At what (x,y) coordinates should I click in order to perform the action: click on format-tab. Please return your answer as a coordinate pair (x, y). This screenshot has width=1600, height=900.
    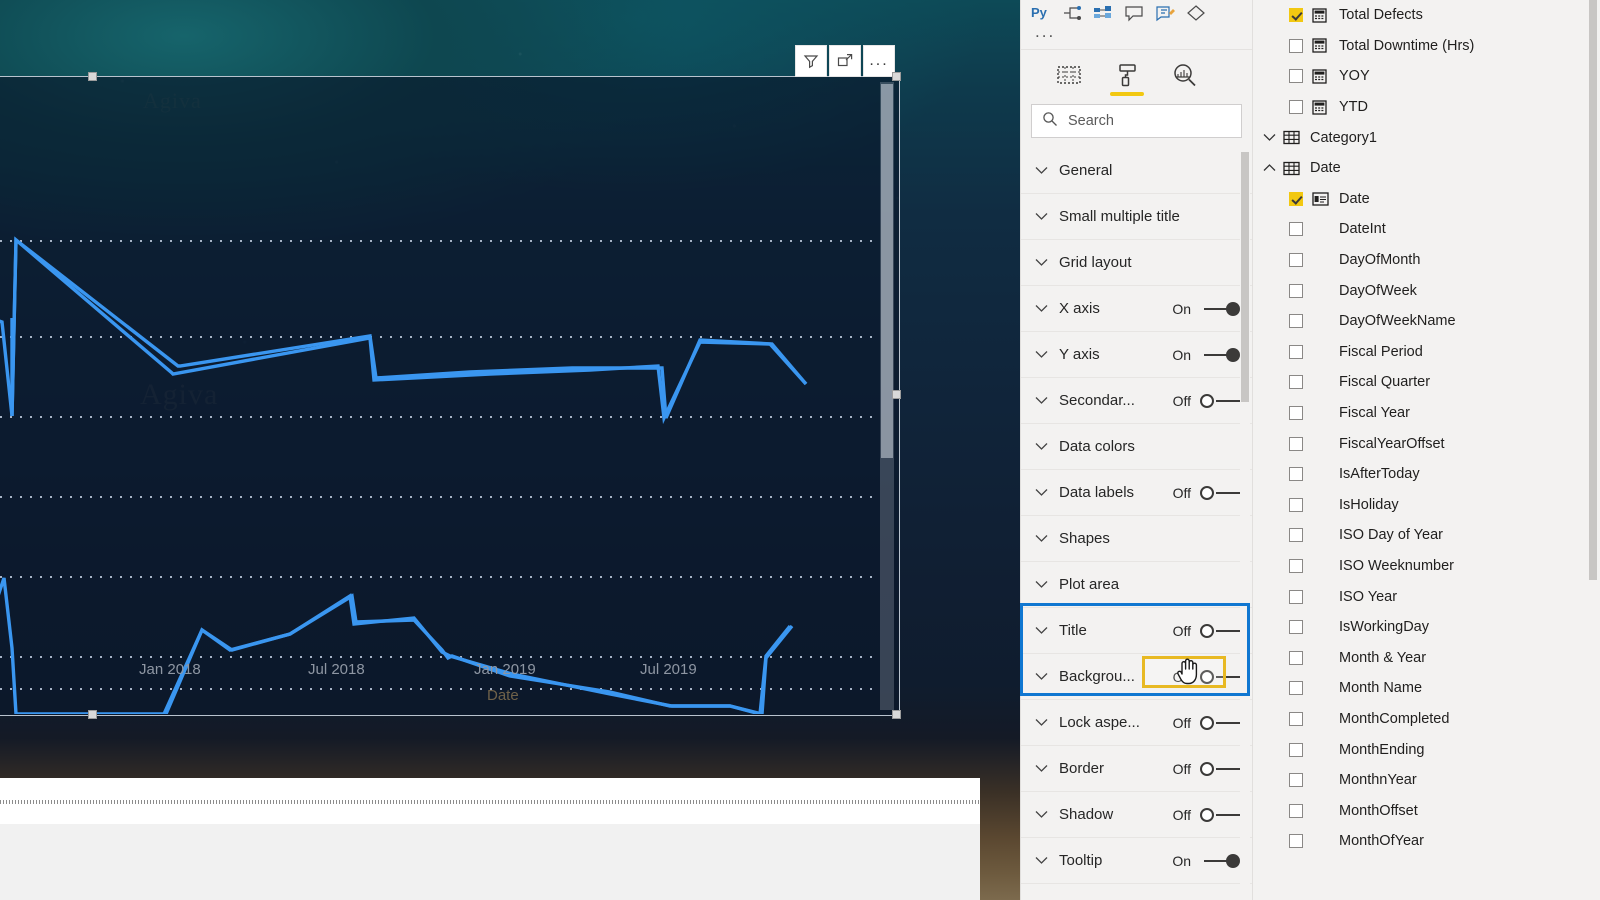
    Looking at the image, I should click on (1127, 78).